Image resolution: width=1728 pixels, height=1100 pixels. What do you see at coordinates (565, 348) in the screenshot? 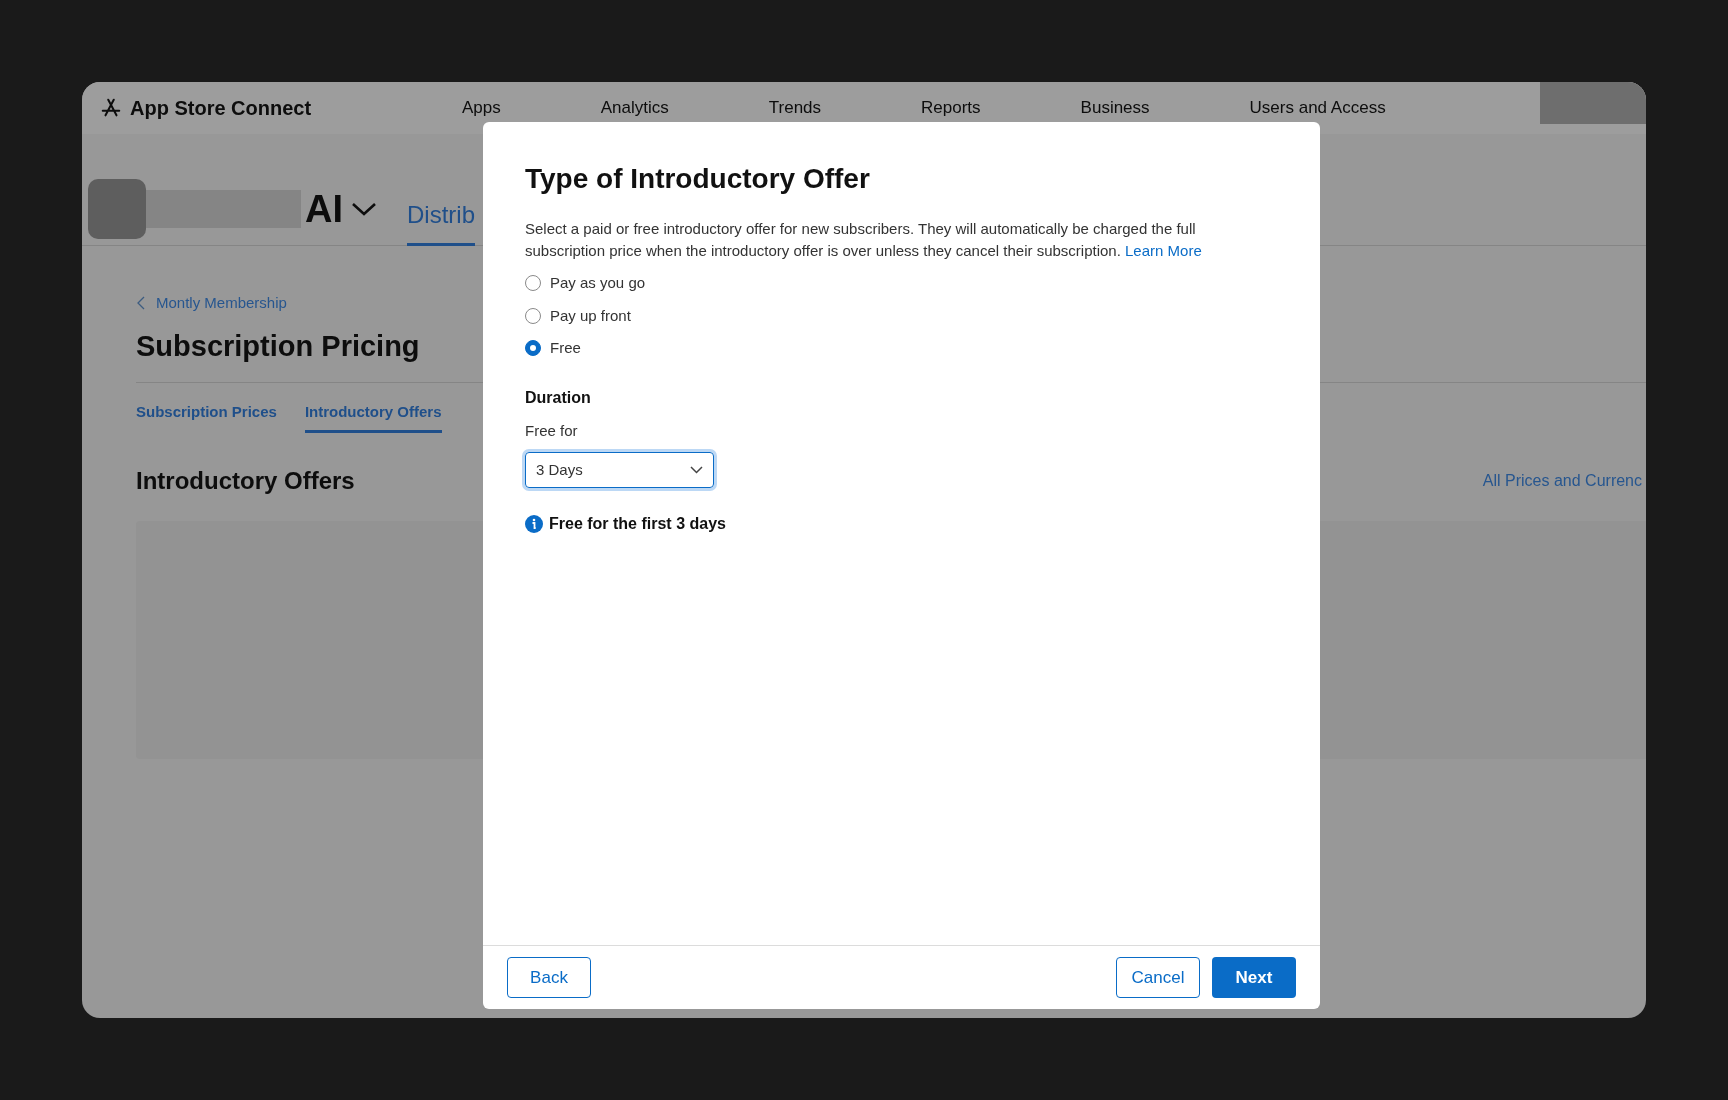
I see `radio-label: Free` at bounding box center [565, 348].